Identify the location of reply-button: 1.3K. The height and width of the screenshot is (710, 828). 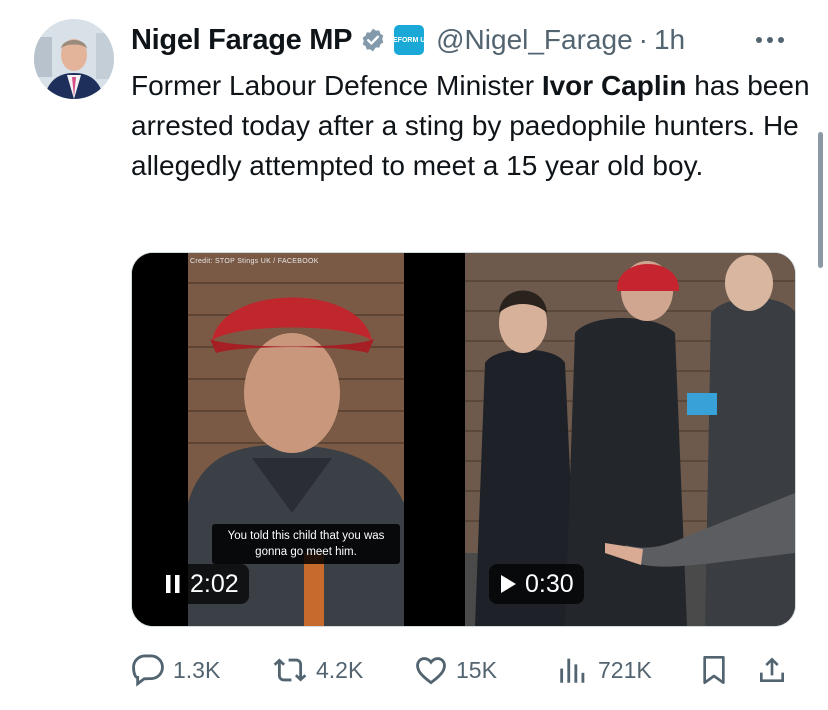
(175, 670).